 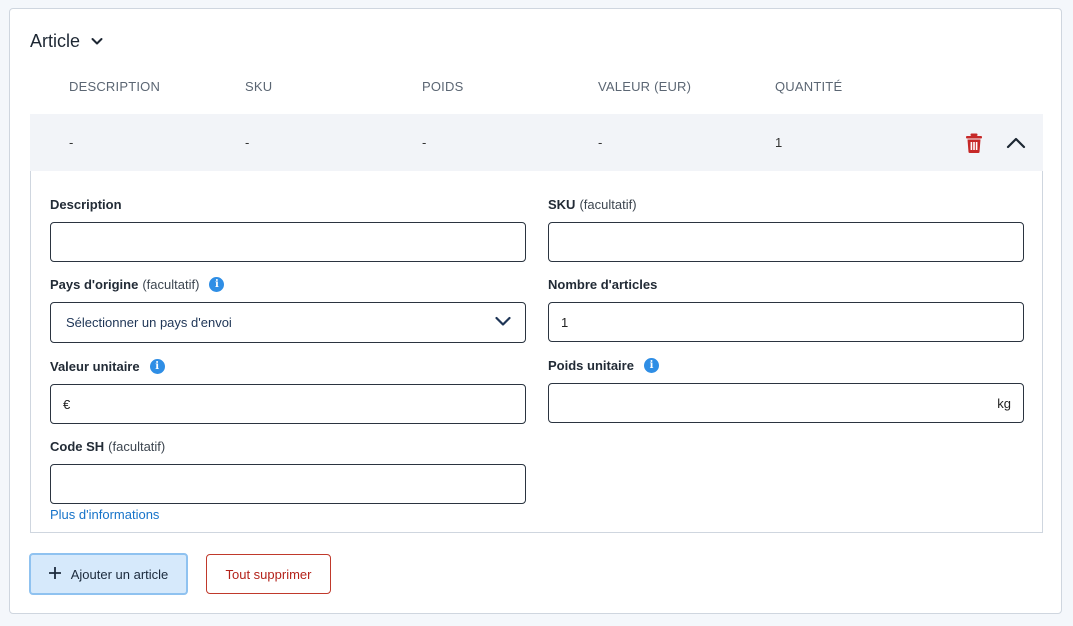 What do you see at coordinates (149, 322) in the screenshot?
I see `origin-select-value: Sélectionner un pays d'envoi` at bounding box center [149, 322].